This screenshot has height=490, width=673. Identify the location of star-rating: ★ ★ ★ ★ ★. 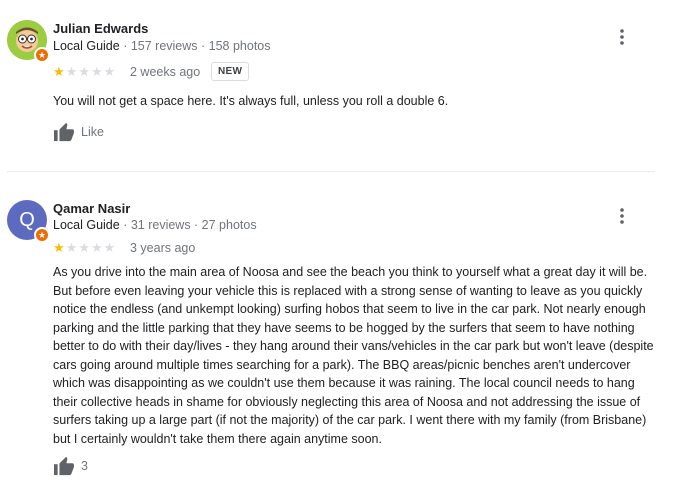
(84, 248).